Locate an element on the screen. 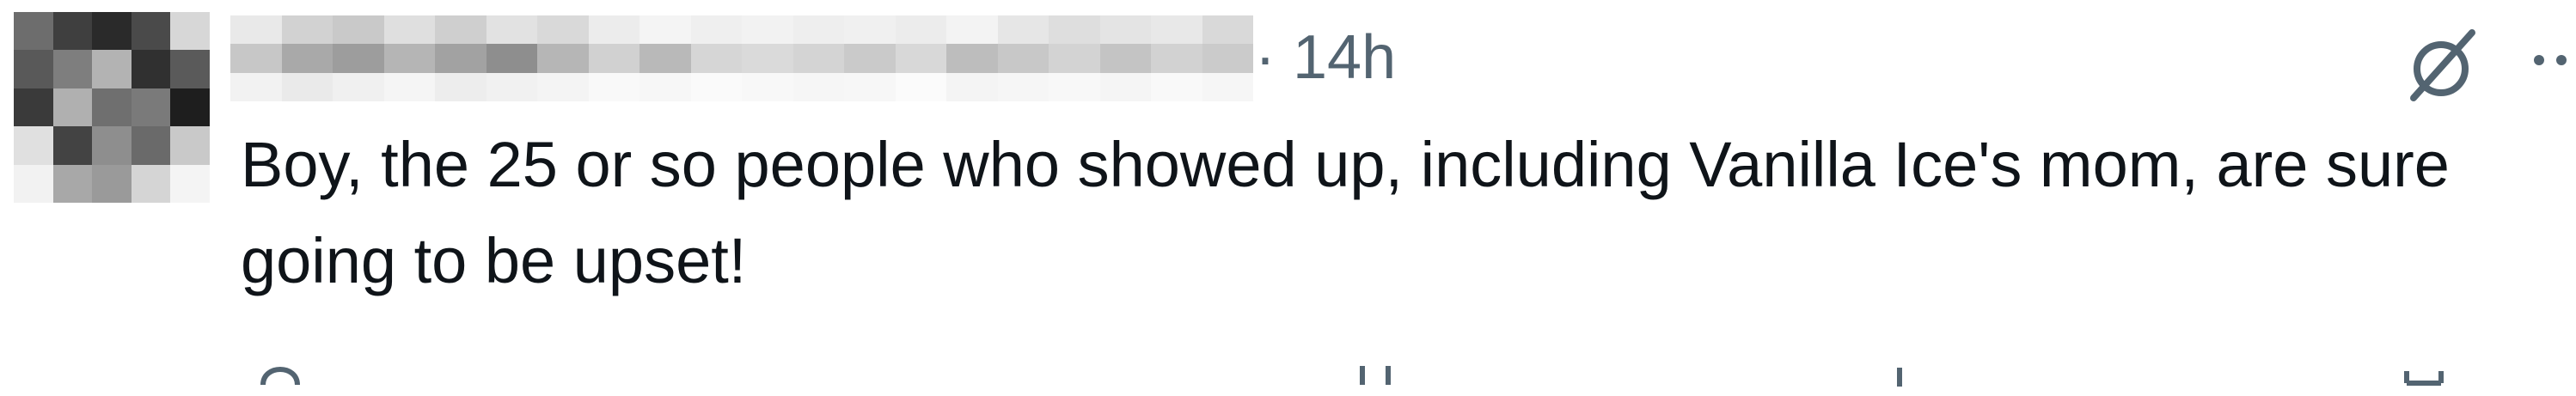 The width and height of the screenshot is (2576, 396). like-icon is located at coordinates (1899, 374).